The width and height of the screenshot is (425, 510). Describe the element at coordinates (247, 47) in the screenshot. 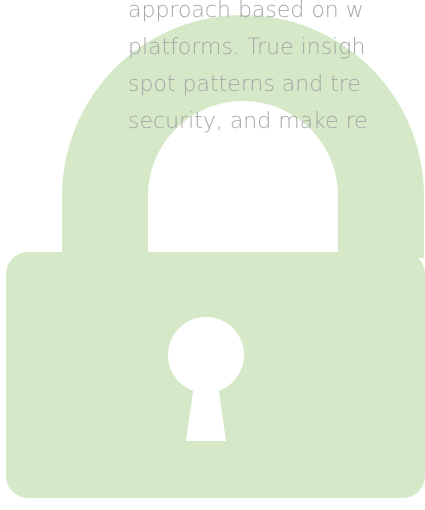

I see `body-text-line: platforms. True insigh` at that location.